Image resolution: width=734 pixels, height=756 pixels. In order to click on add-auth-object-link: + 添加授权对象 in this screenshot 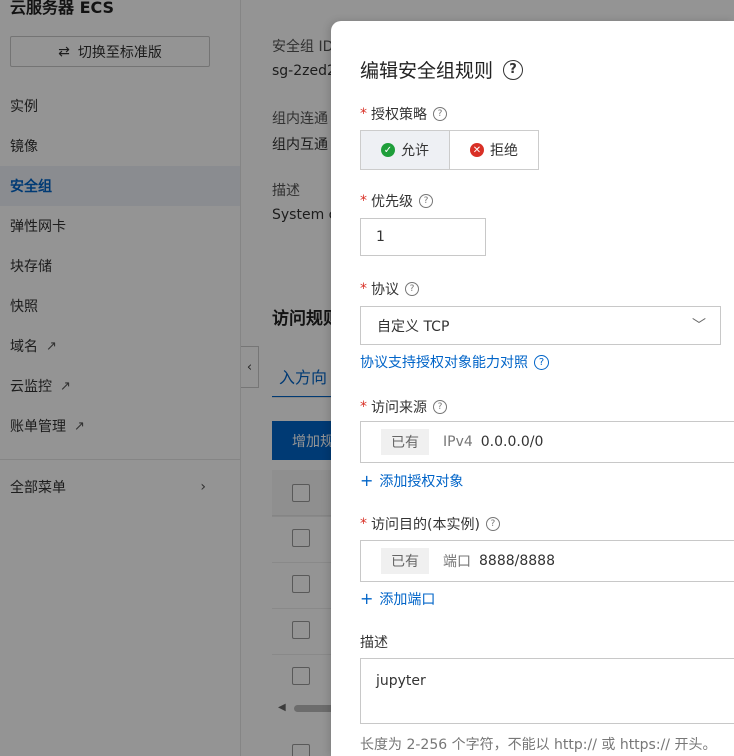, I will do `click(411, 481)`.